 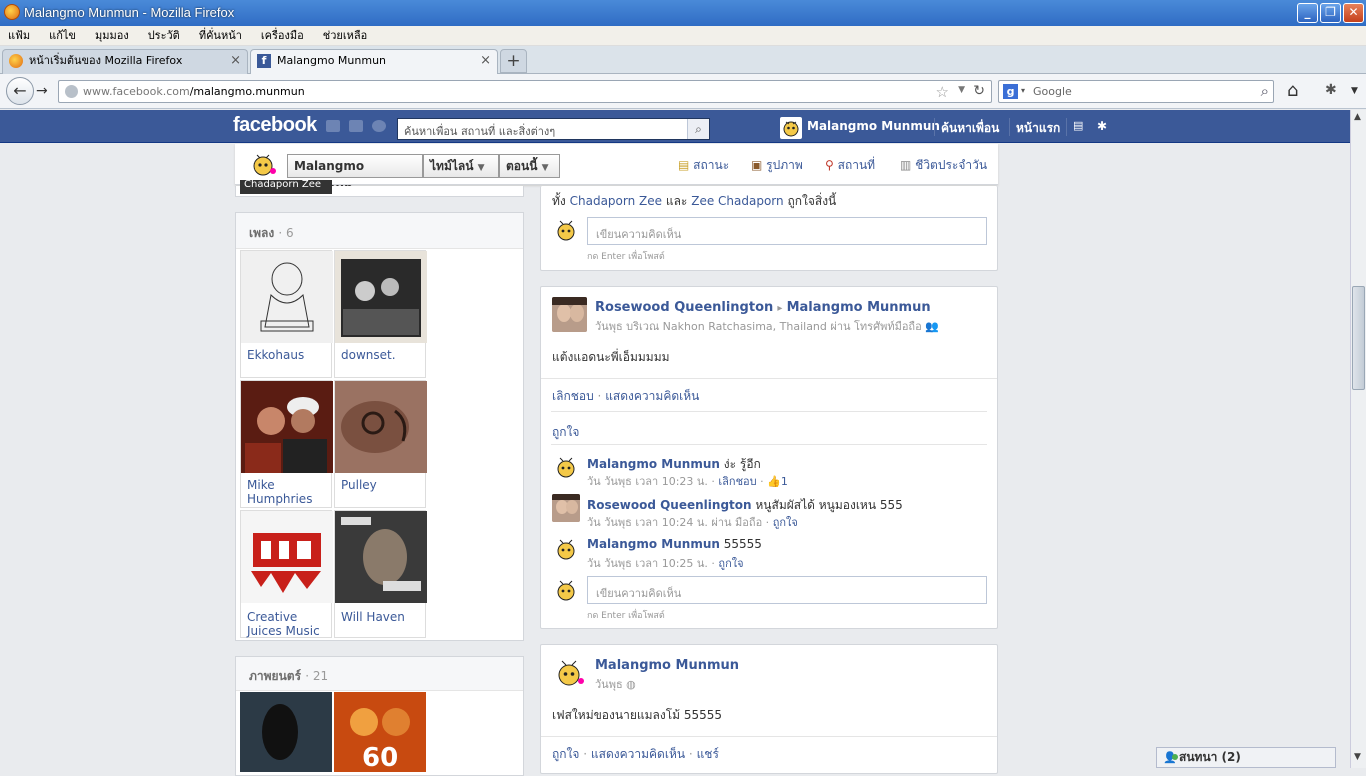 What do you see at coordinates (20, 91) in the screenshot?
I see `back-button: ←` at bounding box center [20, 91].